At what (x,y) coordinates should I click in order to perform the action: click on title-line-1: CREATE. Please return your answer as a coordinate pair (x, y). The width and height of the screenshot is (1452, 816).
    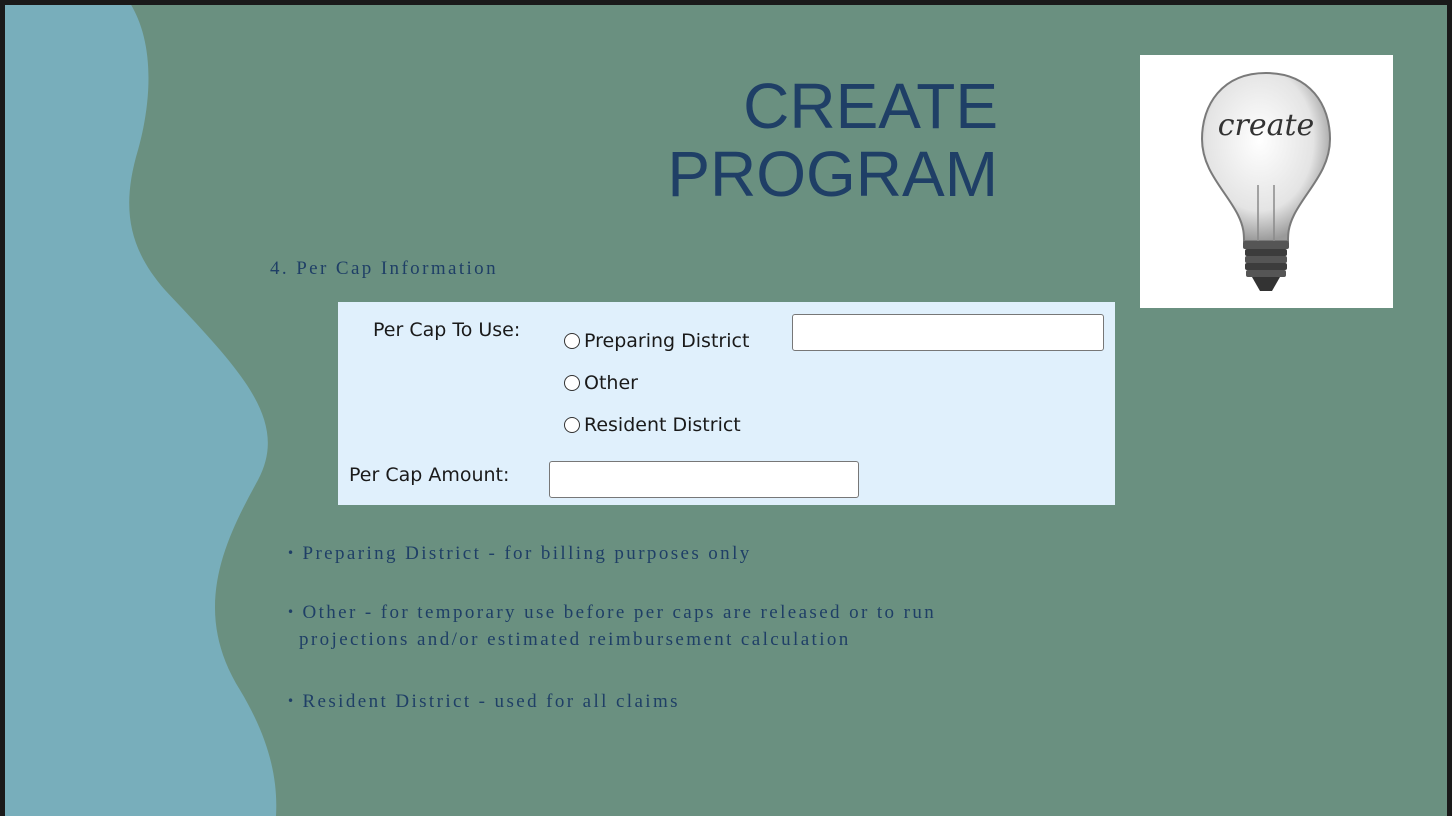
    Looking at the image, I should click on (870, 106).